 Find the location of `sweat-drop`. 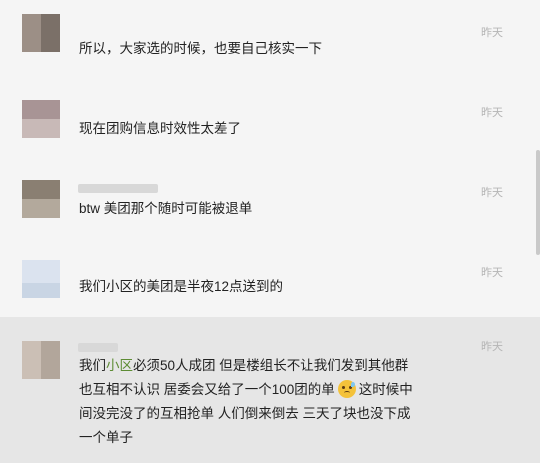

sweat-drop is located at coordinates (352, 384).